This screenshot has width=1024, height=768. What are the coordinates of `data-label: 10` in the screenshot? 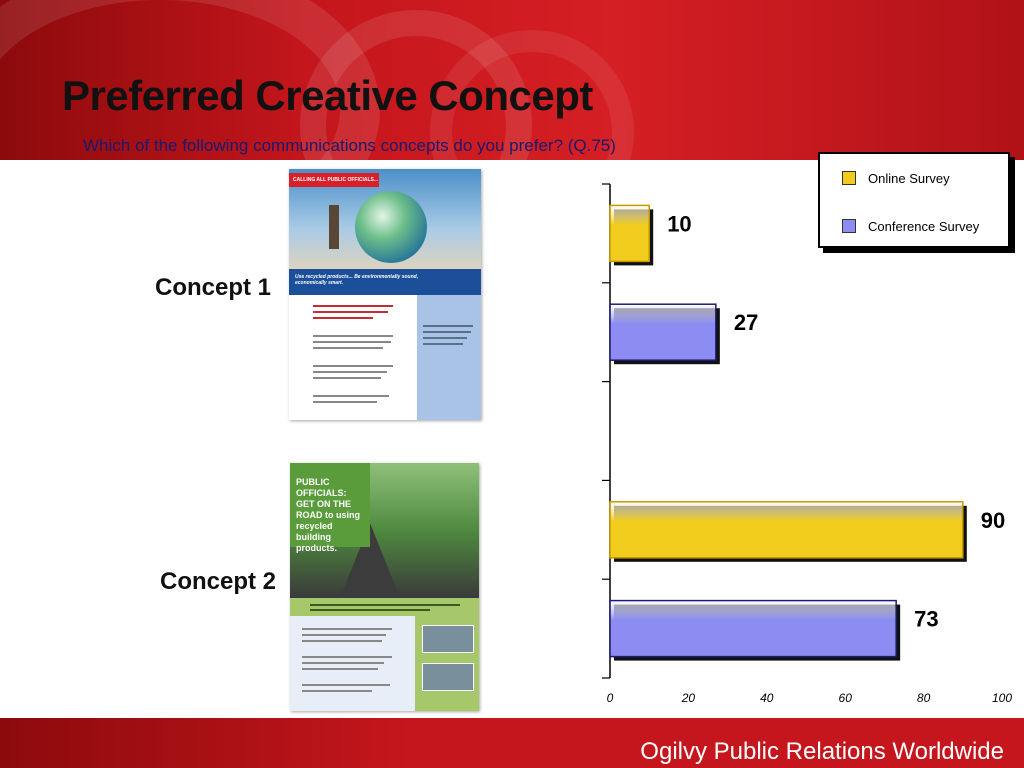 It's located at (679, 223).